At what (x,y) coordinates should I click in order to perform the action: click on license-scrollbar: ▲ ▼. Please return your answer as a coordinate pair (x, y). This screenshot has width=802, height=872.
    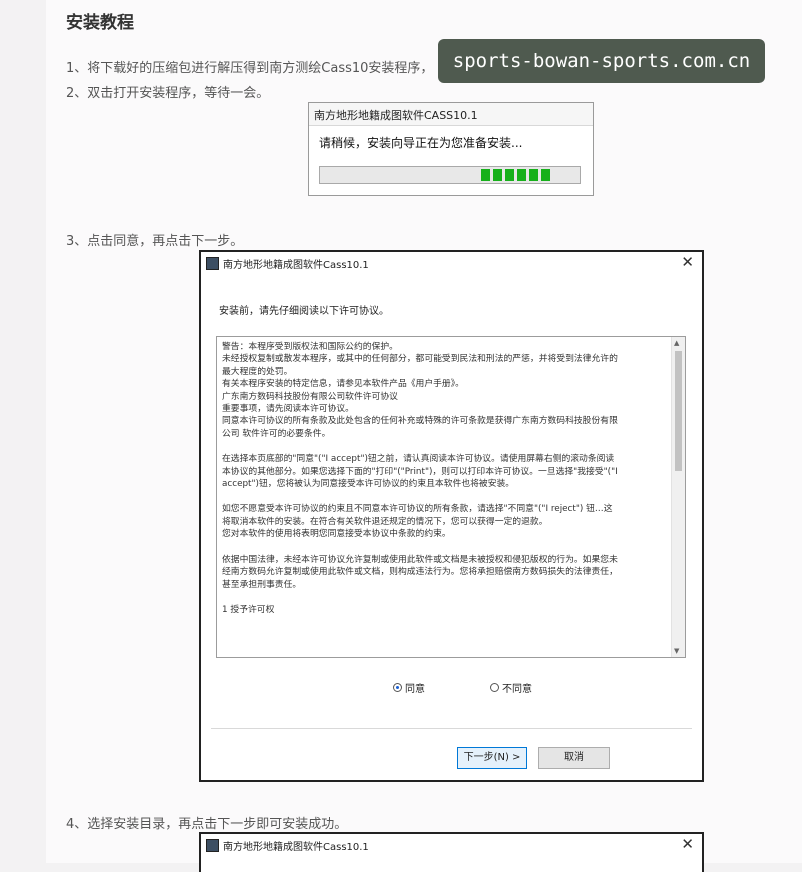
    Looking at the image, I should click on (678, 497).